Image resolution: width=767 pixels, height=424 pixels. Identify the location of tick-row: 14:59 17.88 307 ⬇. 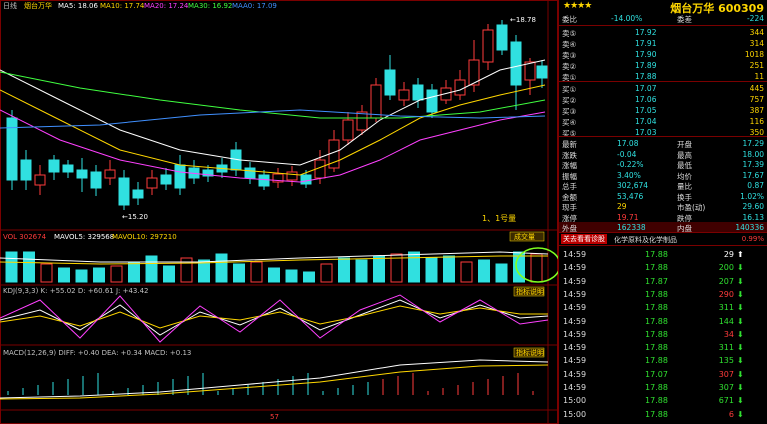
(663, 387).